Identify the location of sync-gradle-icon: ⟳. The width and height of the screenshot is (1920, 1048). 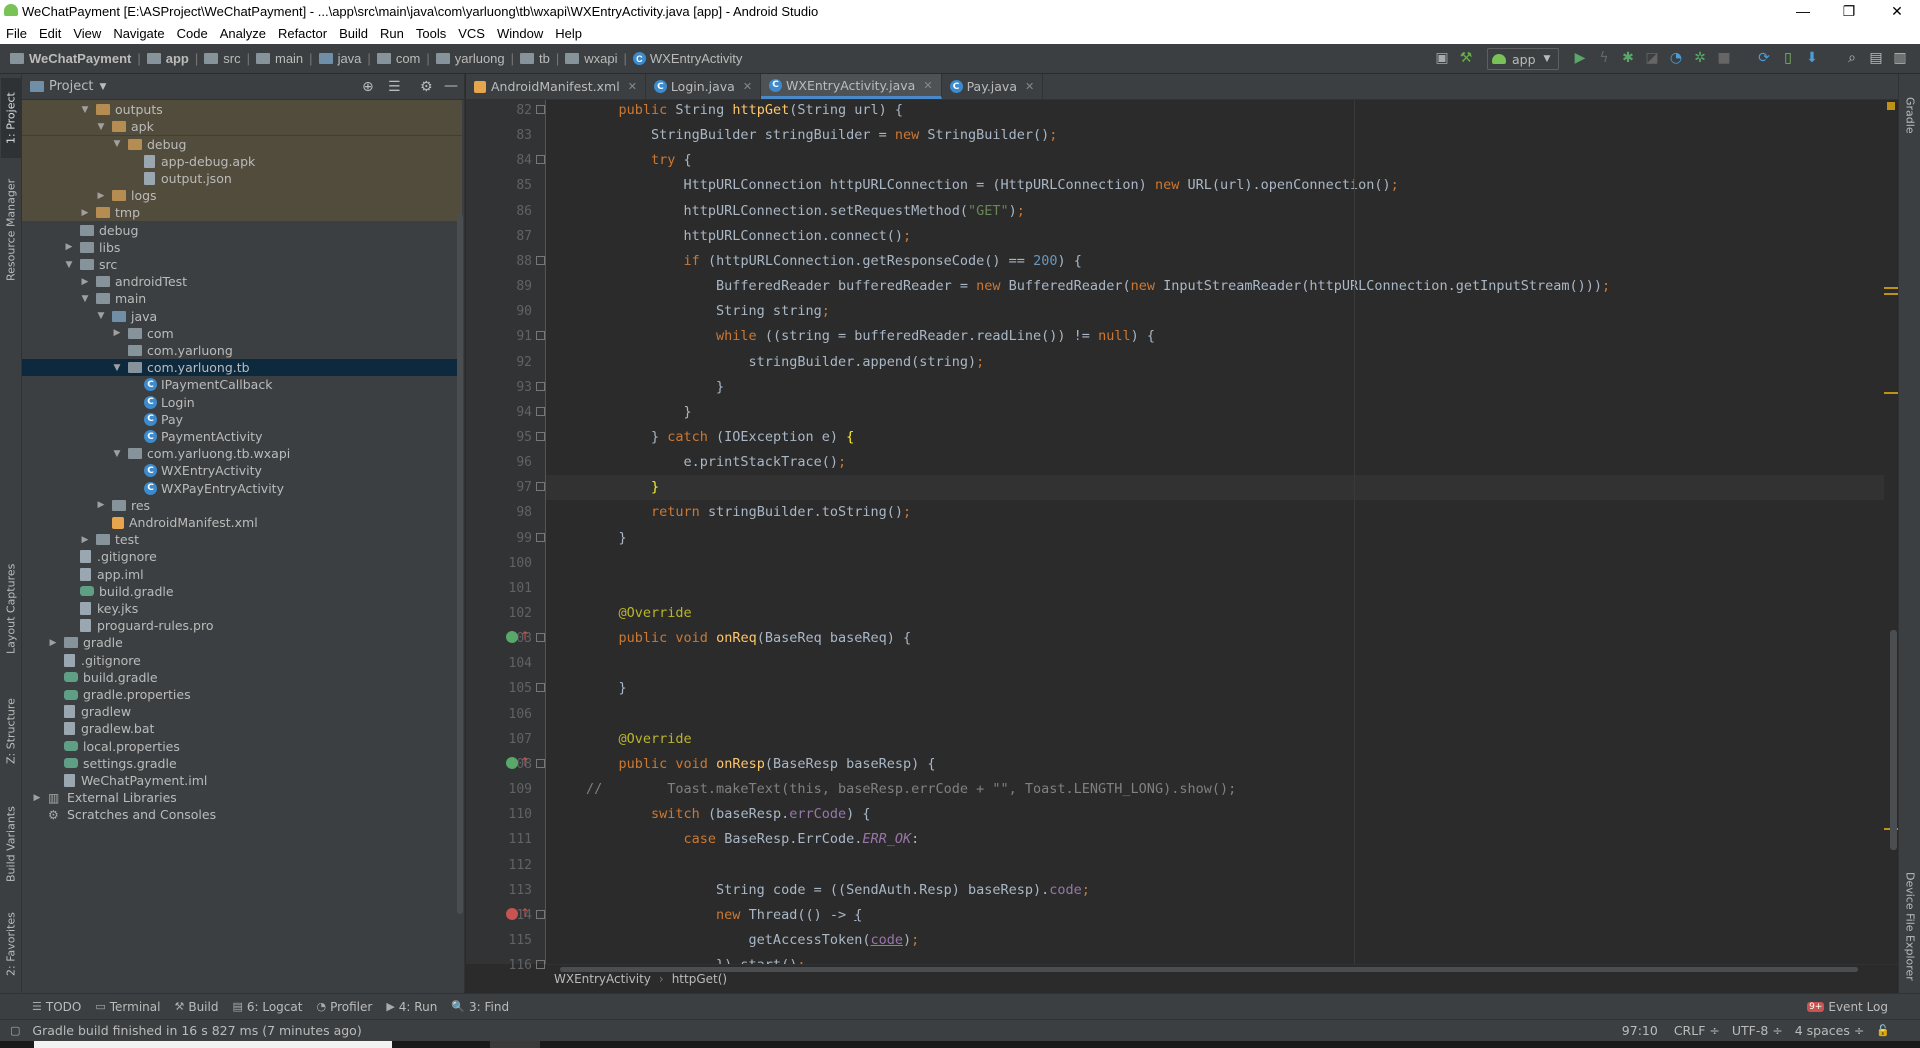
(1764, 58).